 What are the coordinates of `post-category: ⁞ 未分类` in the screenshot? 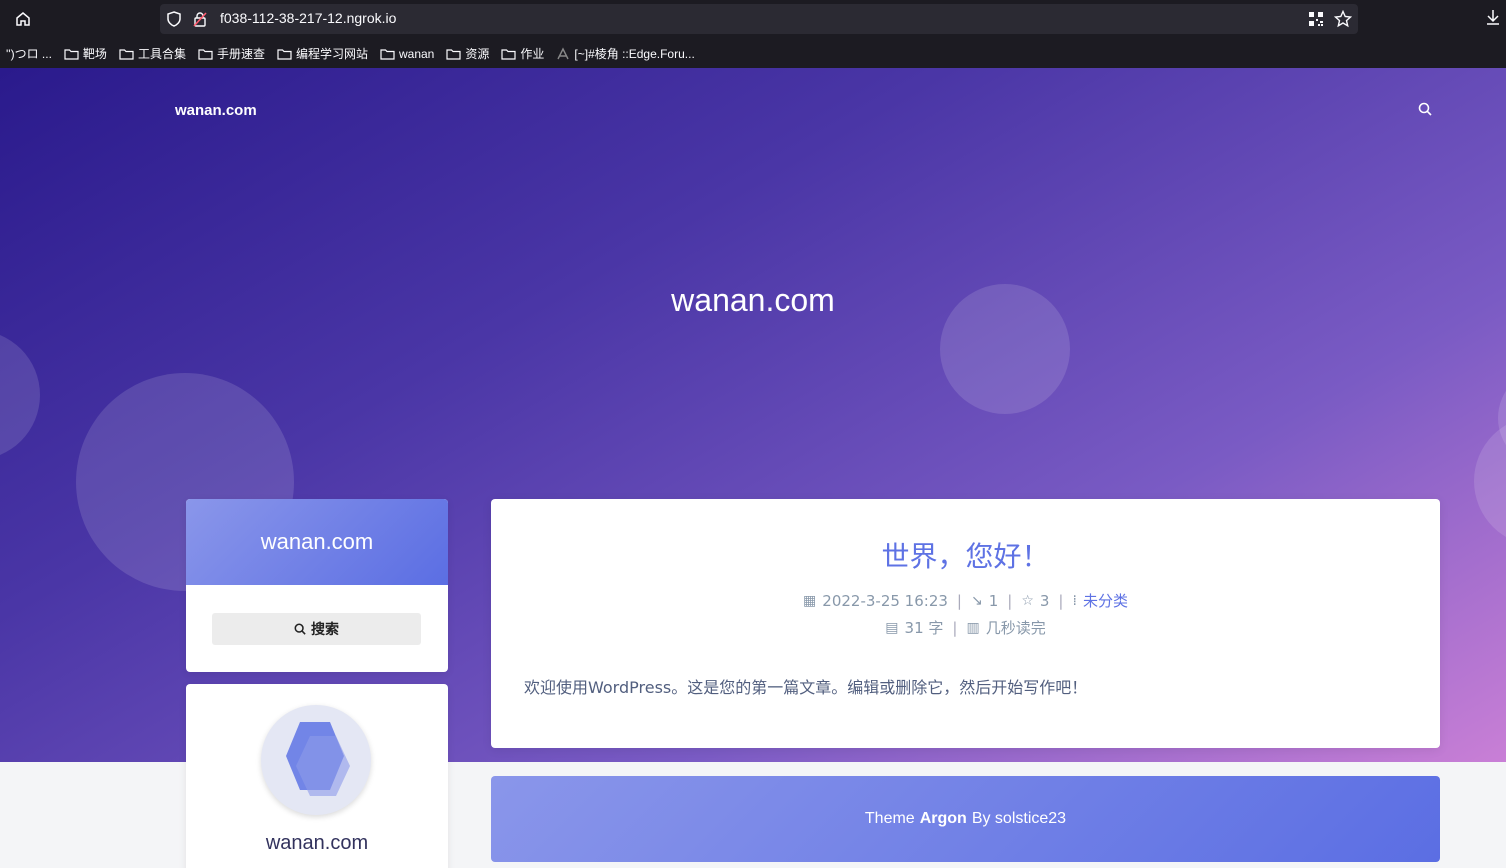 It's located at (1099, 600).